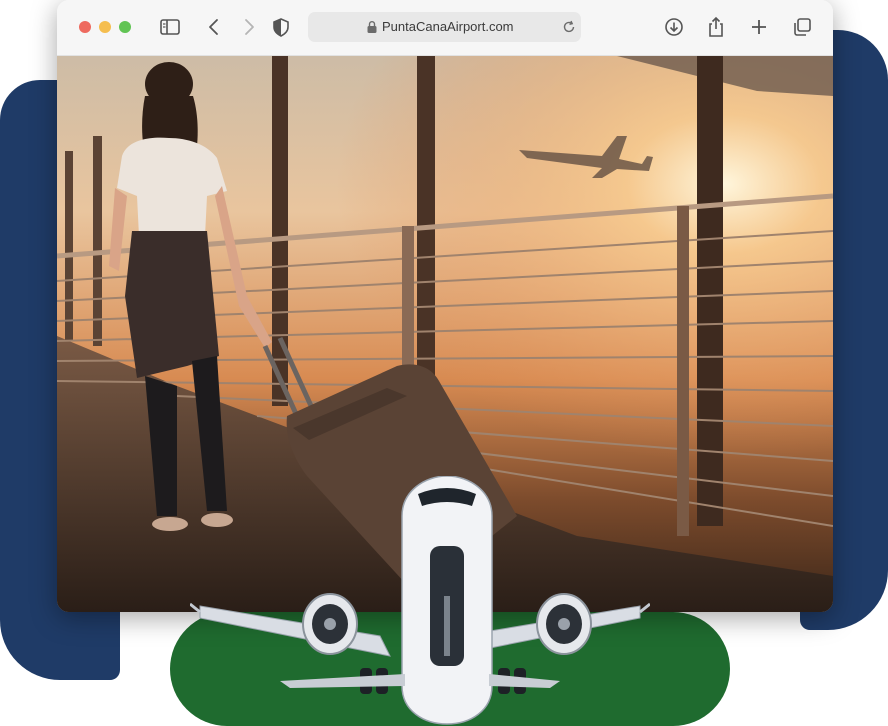  What do you see at coordinates (448, 26) in the screenshot?
I see `address-bar-url: PuntaCanaAirport.com` at bounding box center [448, 26].